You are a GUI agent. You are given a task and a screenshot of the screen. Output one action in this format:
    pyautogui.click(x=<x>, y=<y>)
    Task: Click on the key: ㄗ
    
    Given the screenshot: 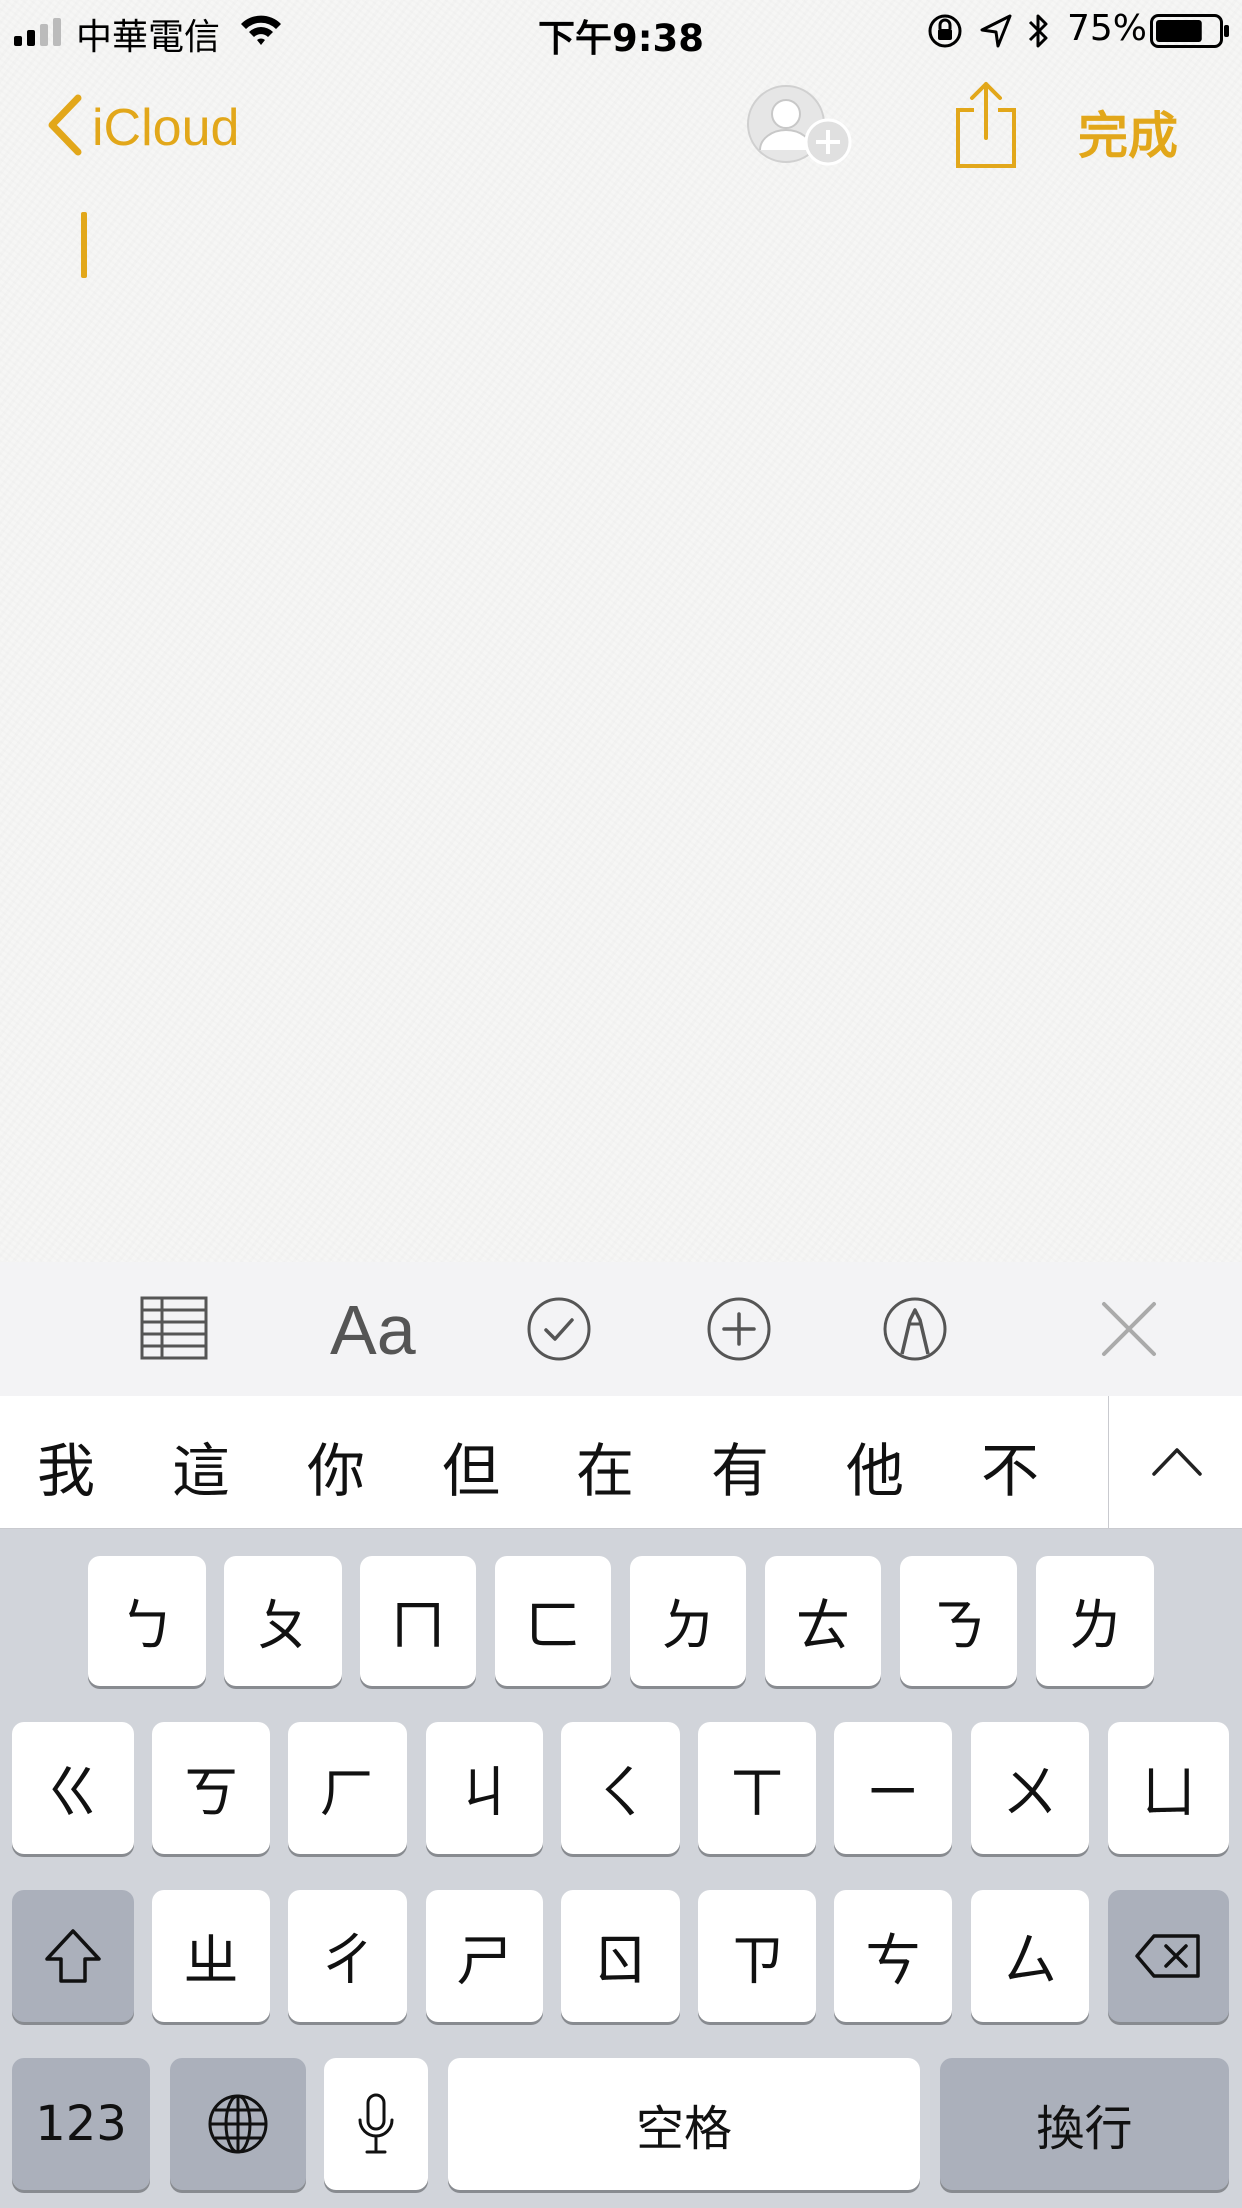 What is the action you would take?
    pyautogui.click(x=757, y=1956)
    